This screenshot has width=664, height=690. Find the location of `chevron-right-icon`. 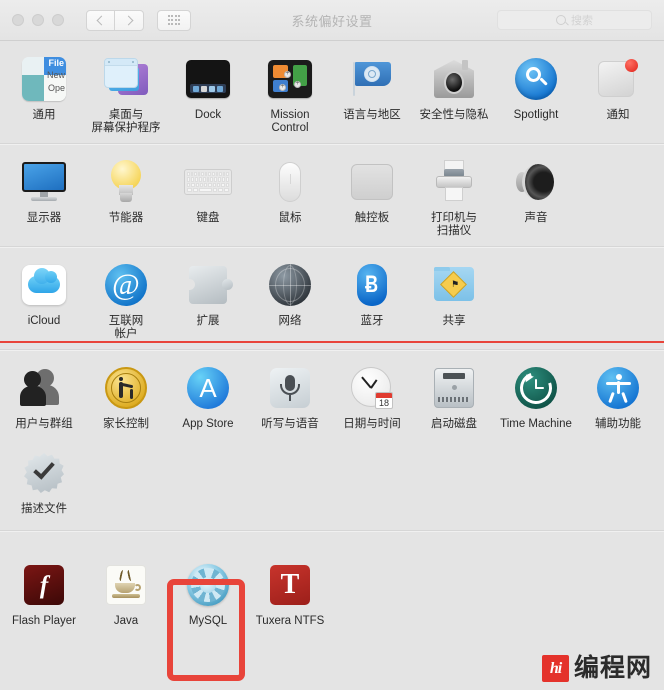

chevron-right-icon is located at coordinates (128, 20).